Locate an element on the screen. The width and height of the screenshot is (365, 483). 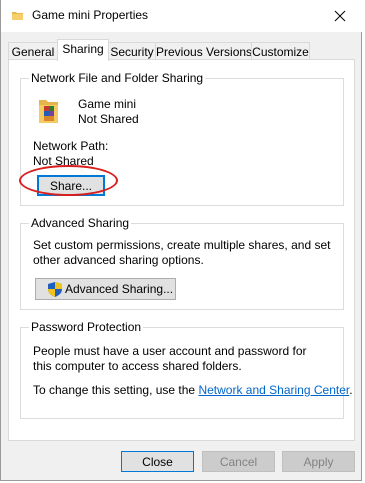
close-button: Close is located at coordinates (157, 461).